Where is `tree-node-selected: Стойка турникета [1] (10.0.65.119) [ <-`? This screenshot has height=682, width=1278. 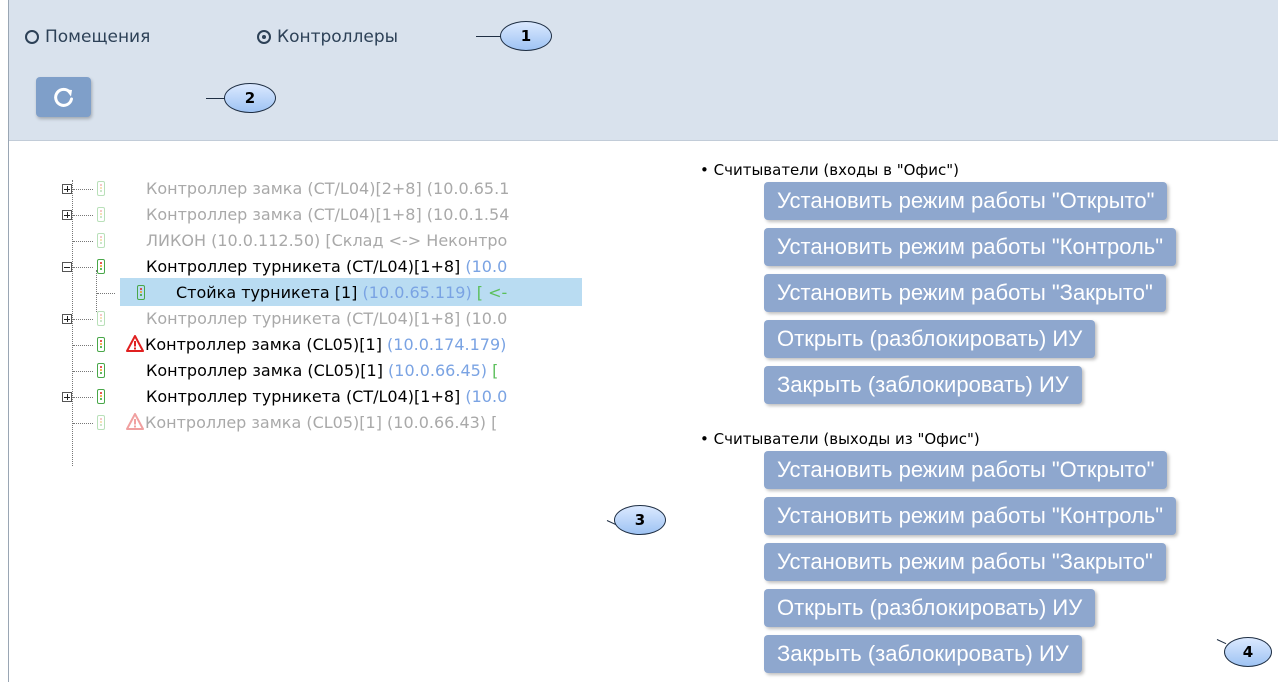 tree-node-selected: Стойка турникета [1] (10.0.65.119) [ <- is located at coordinates (321, 292).